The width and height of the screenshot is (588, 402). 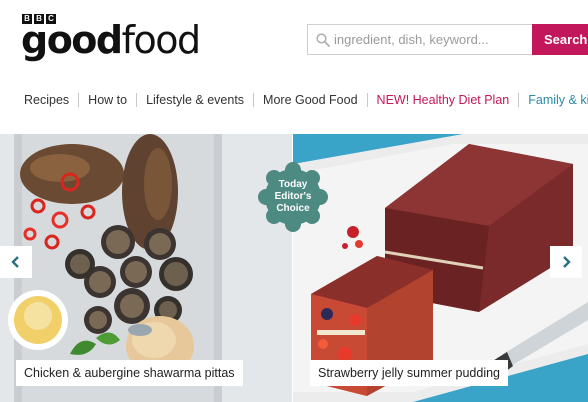 I want to click on badge-line-3: Choice, so click(x=293, y=208).